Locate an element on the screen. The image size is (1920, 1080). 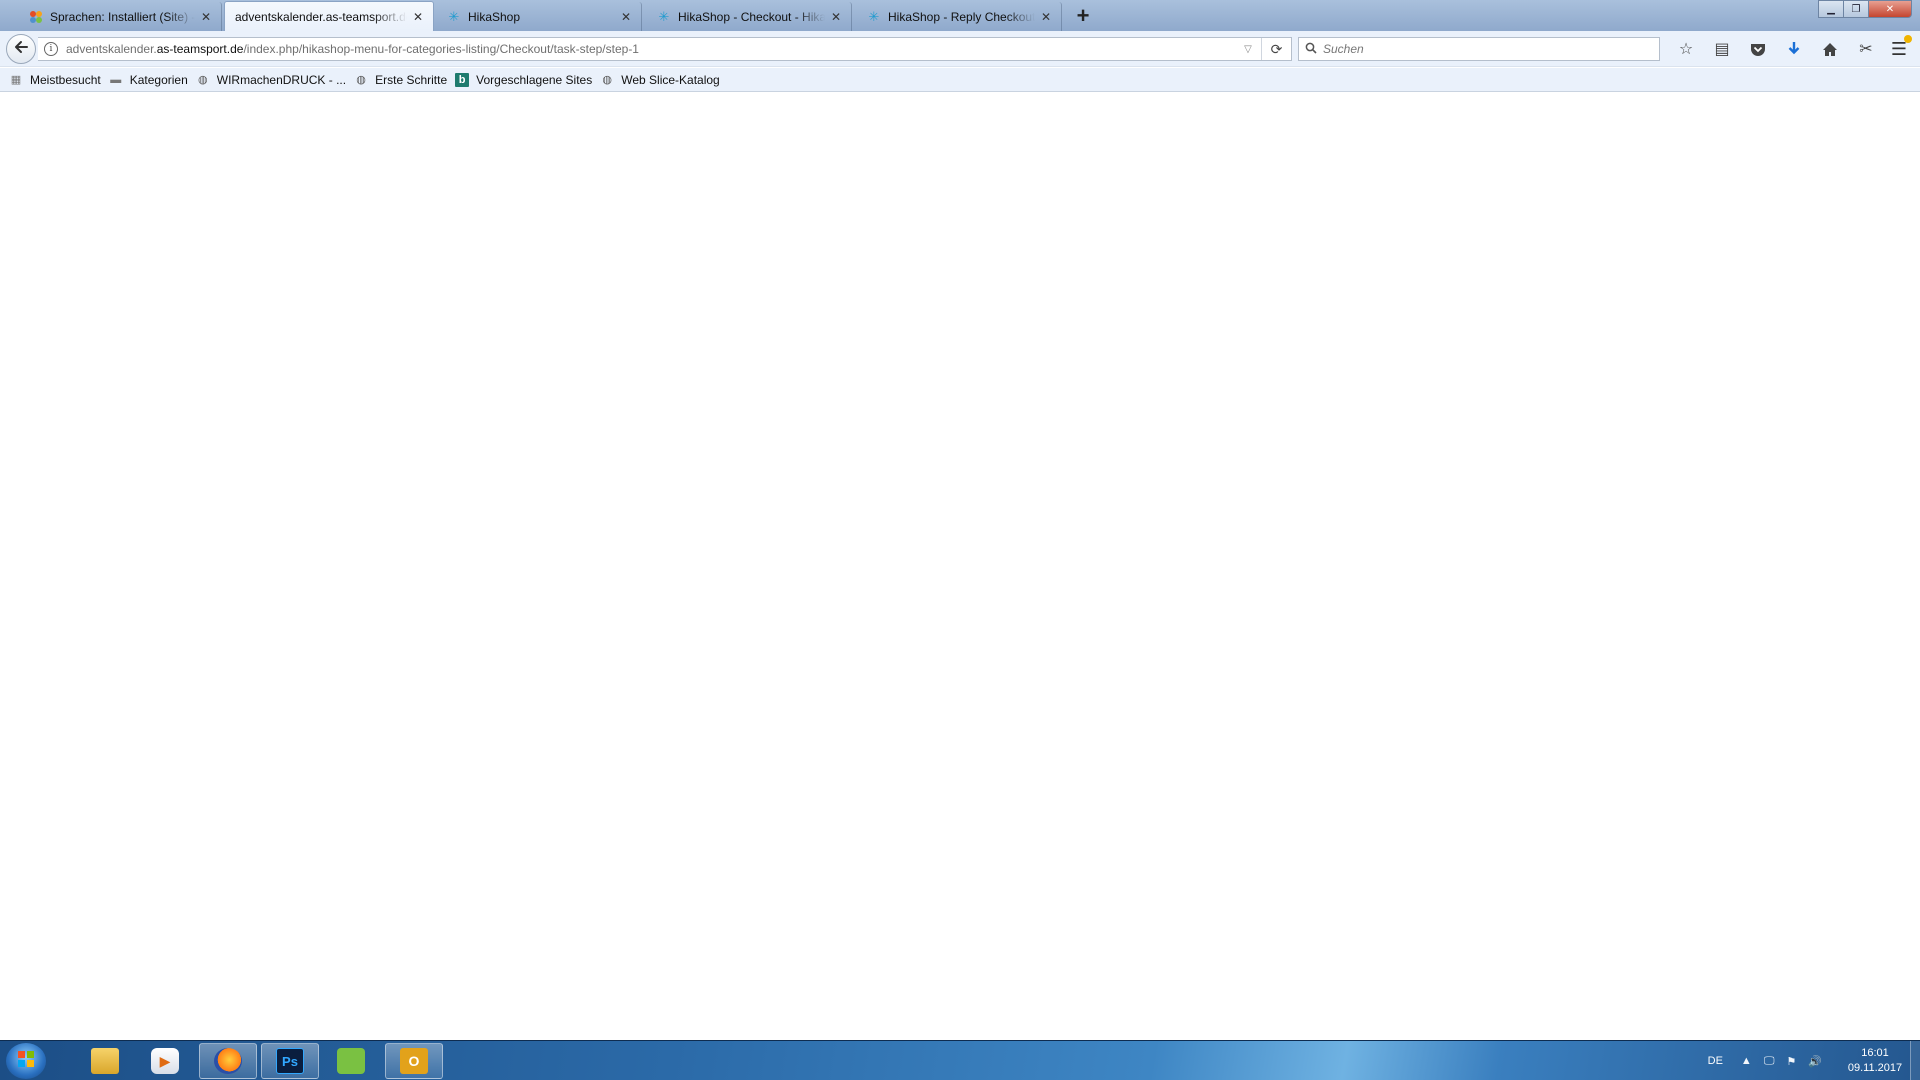
taskbar-app-media-player: ▶ is located at coordinates (165, 1061).